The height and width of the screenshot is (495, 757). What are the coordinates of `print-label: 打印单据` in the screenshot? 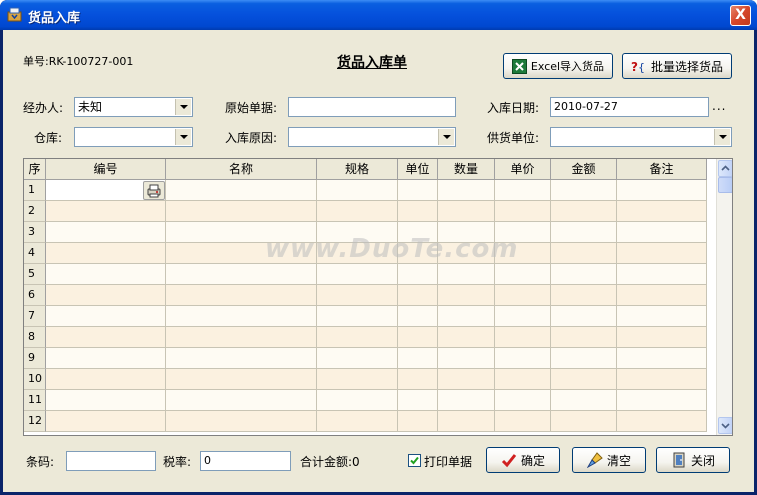 It's located at (448, 461).